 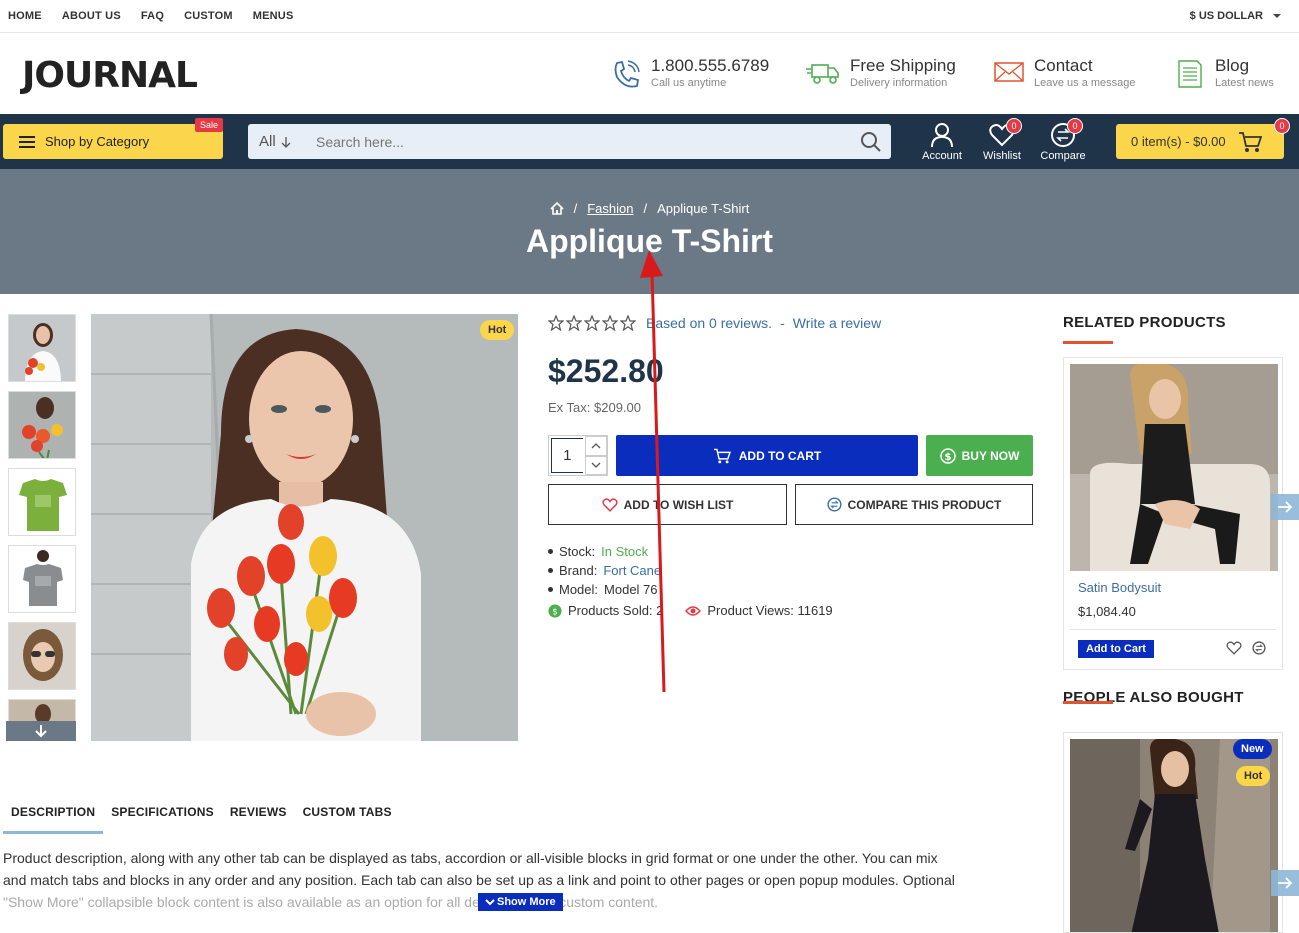 I want to click on eye-icon, so click(x=693, y=610).